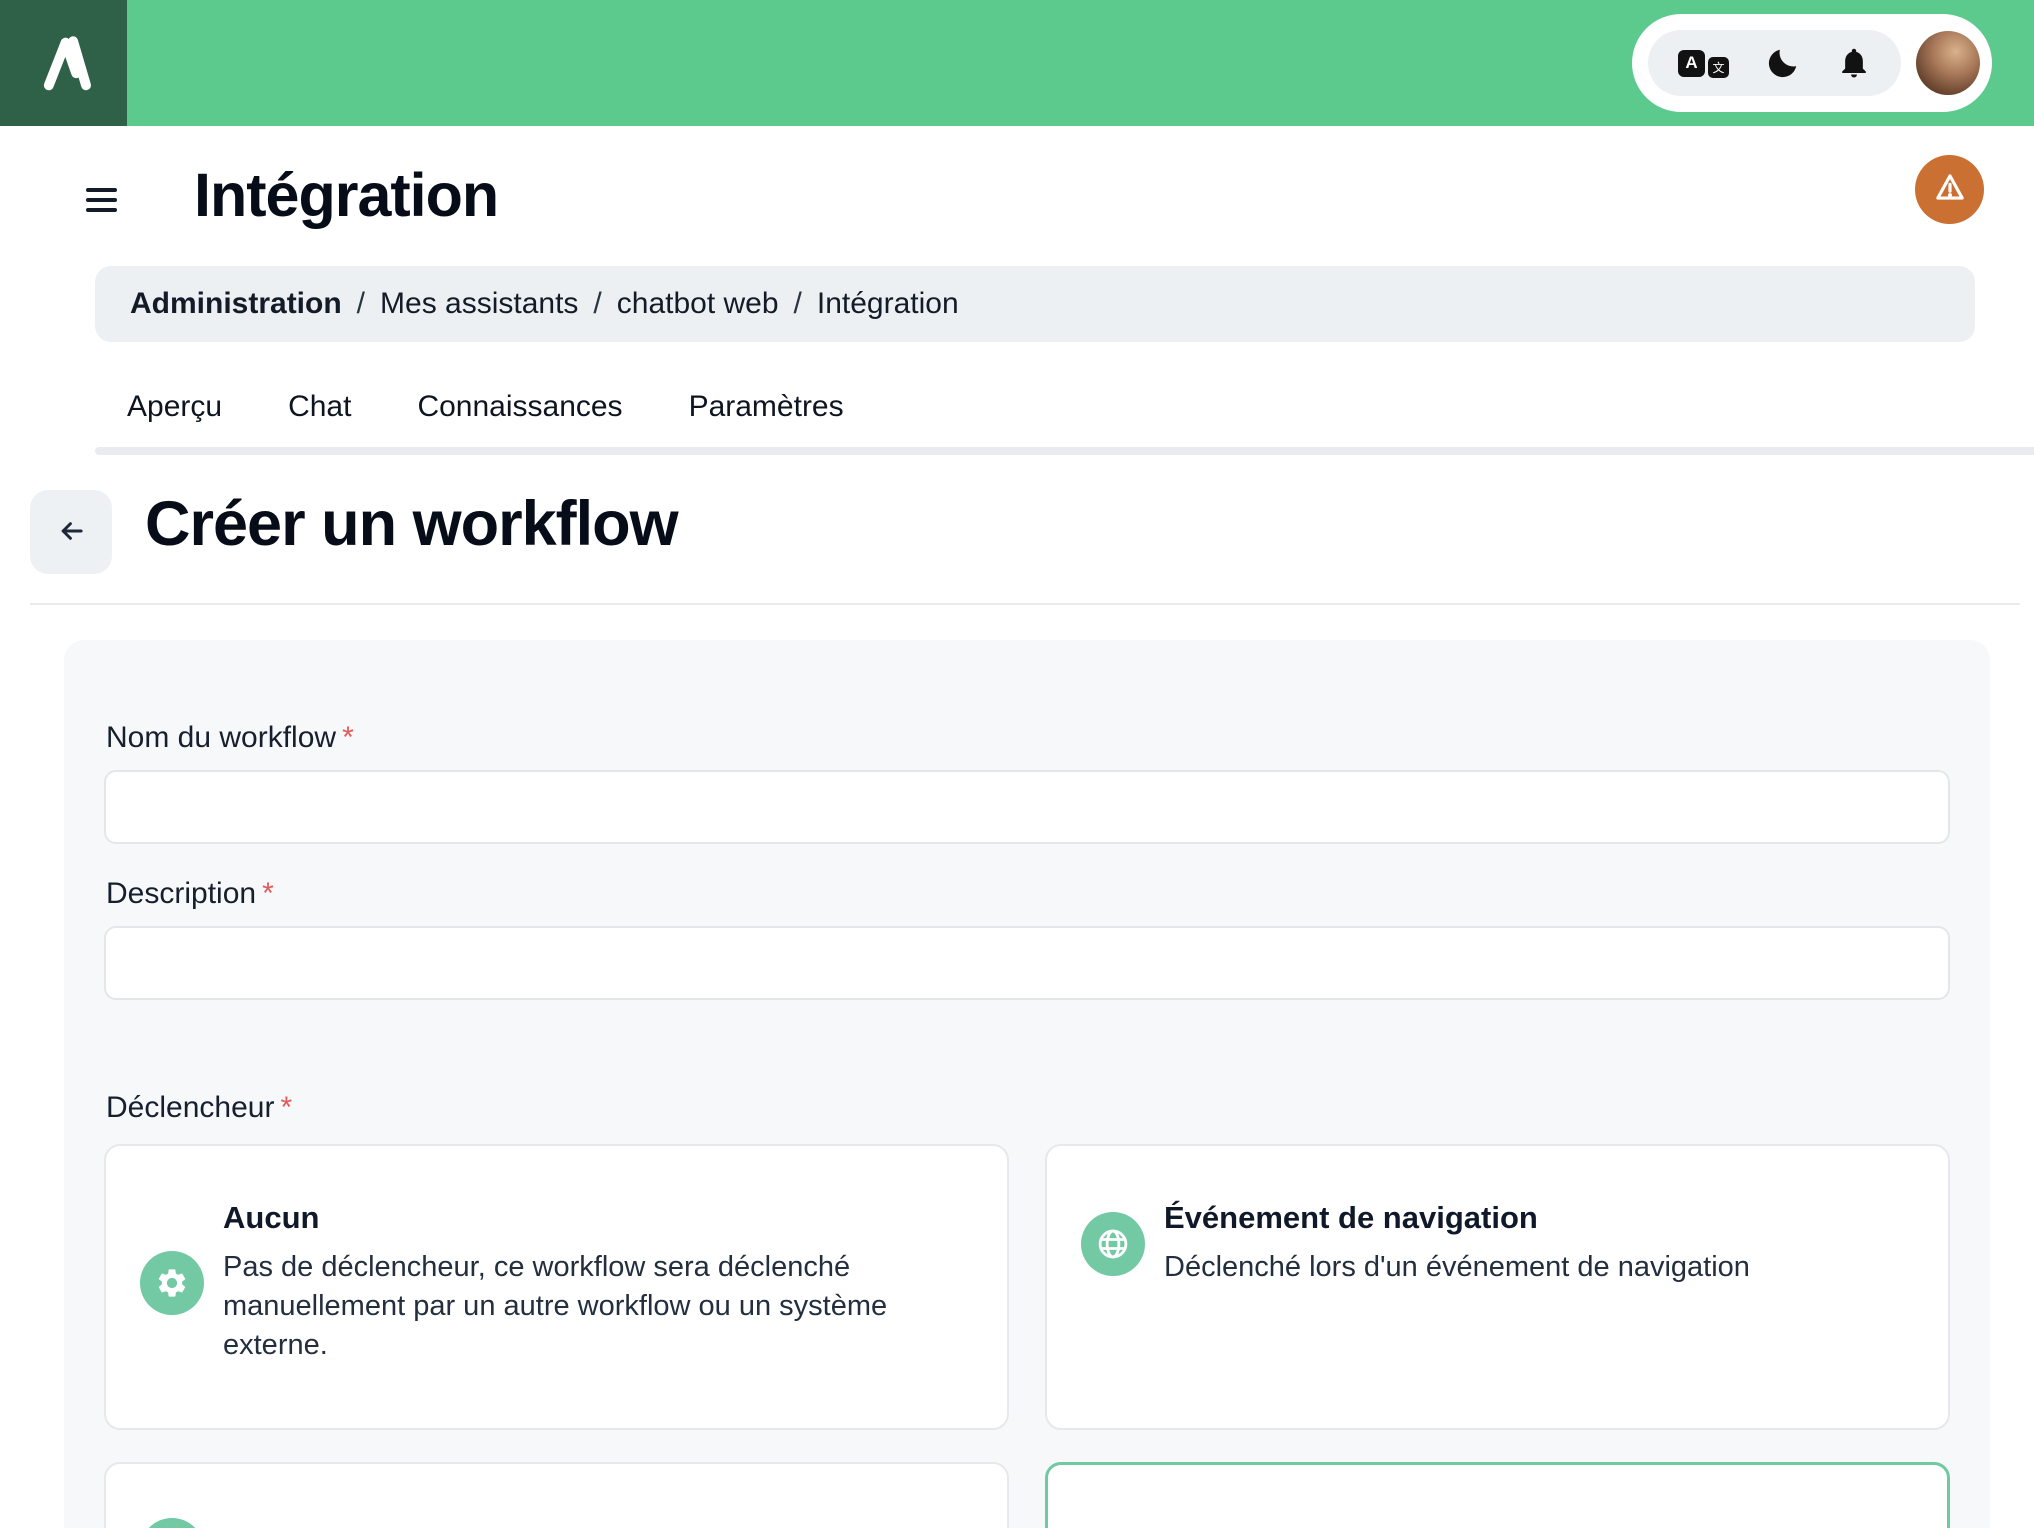 This screenshot has width=2034, height=1528. What do you see at coordinates (1948, 63) in the screenshot?
I see `user-avatar` at bounding box center [1948, 63].